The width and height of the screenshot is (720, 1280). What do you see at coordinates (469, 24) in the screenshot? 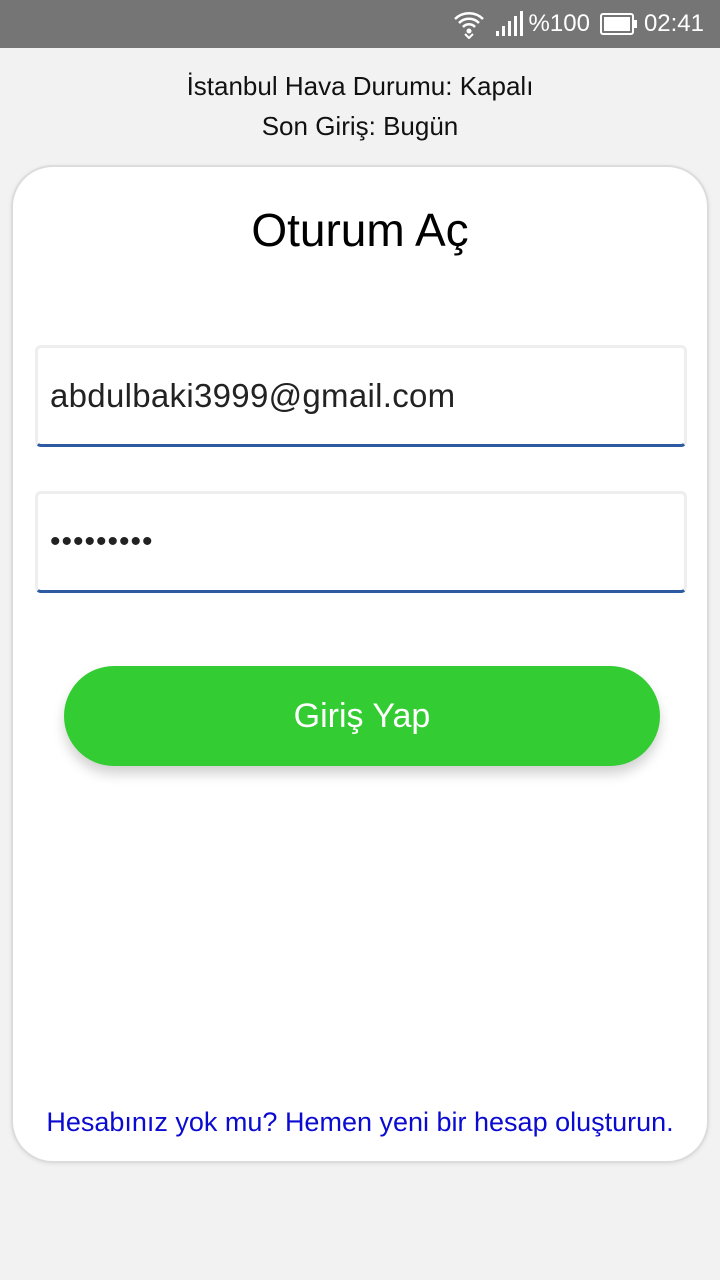
I see `wifi-icon` at bounding box center [469, 24].